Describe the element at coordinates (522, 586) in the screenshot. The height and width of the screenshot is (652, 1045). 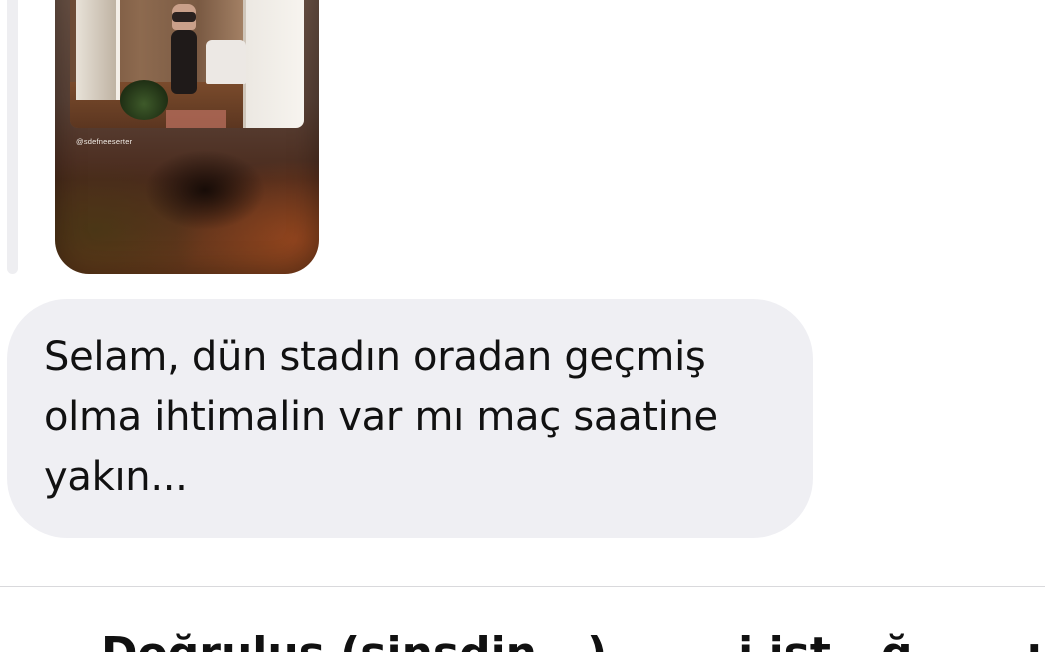
I see `section-divider` at that location.